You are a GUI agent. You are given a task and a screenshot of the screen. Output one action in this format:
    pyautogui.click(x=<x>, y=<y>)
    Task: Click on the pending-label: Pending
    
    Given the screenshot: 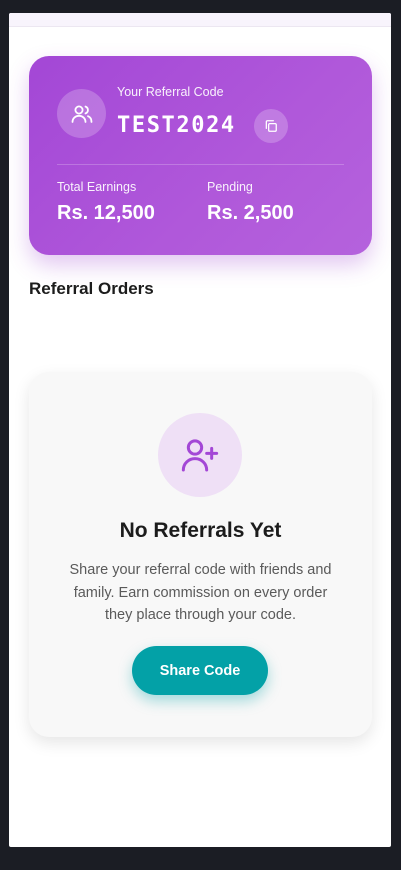 What is the action you would take?
    pyautogui.click(x=230, y=187)
    